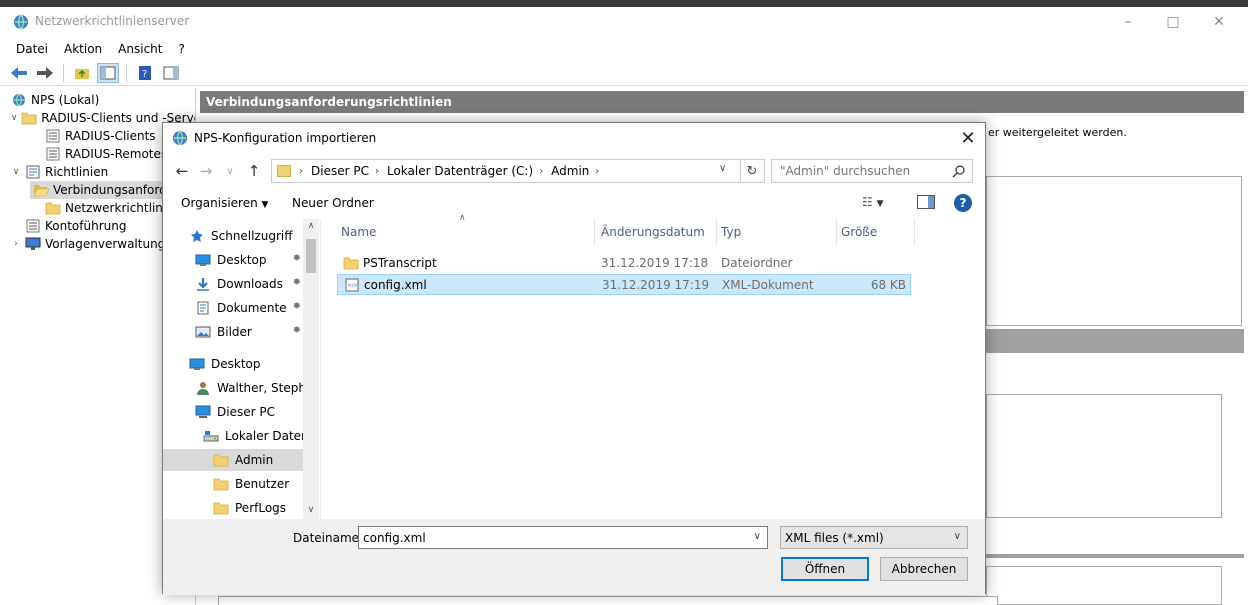 This screenshot has height=605, width=1248. Describe the element at coordinates (876, 232) in the screenshot. I see `column-size: Größe` at that location.